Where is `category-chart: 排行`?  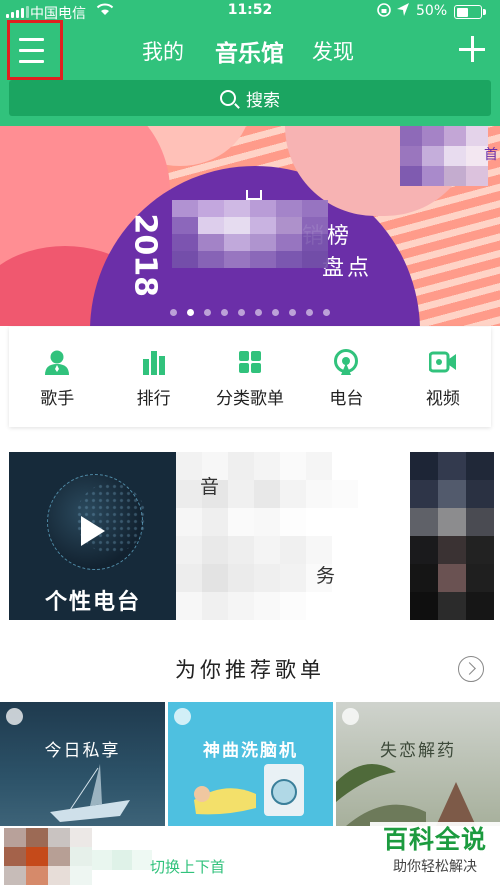
category-chart: 排行 is located at coordinates (153, 377).